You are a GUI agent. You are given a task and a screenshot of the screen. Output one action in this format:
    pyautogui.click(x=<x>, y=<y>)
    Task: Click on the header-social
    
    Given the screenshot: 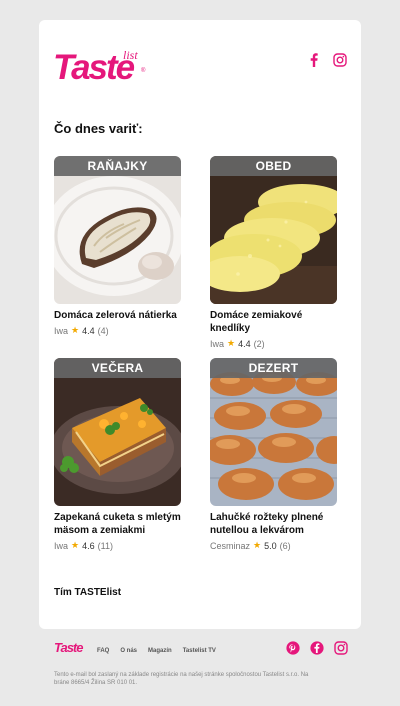 What is the action you would take?
    pyautogui.click(x=327, y=60)
    